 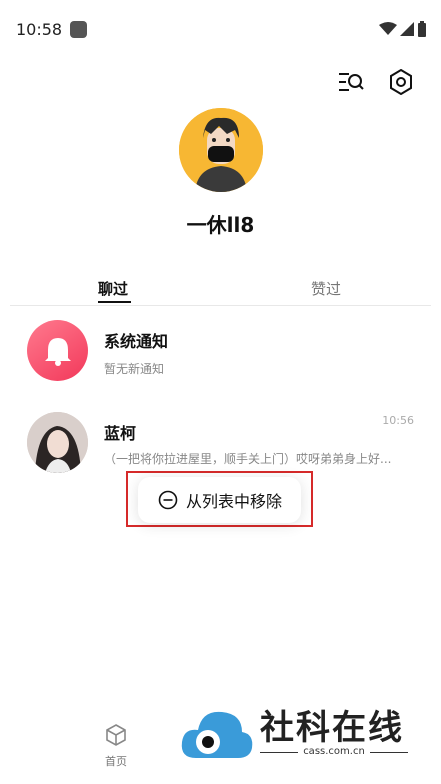 I want to click on list-item-title: 蓝柯, so click(x=120, y=433).